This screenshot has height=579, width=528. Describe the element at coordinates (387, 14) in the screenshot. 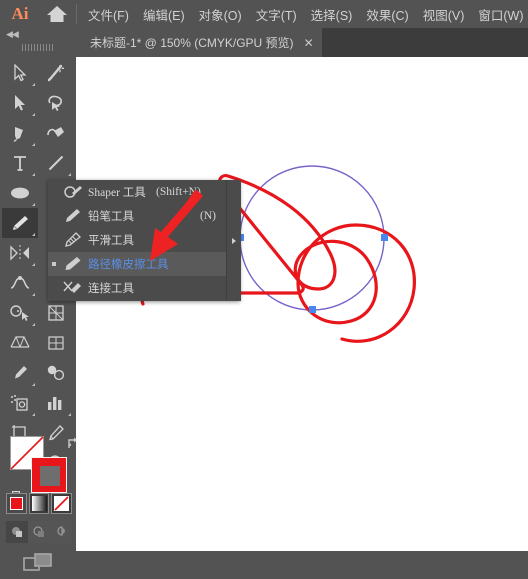

I see `menu-effect: 效果(C)` at that location.